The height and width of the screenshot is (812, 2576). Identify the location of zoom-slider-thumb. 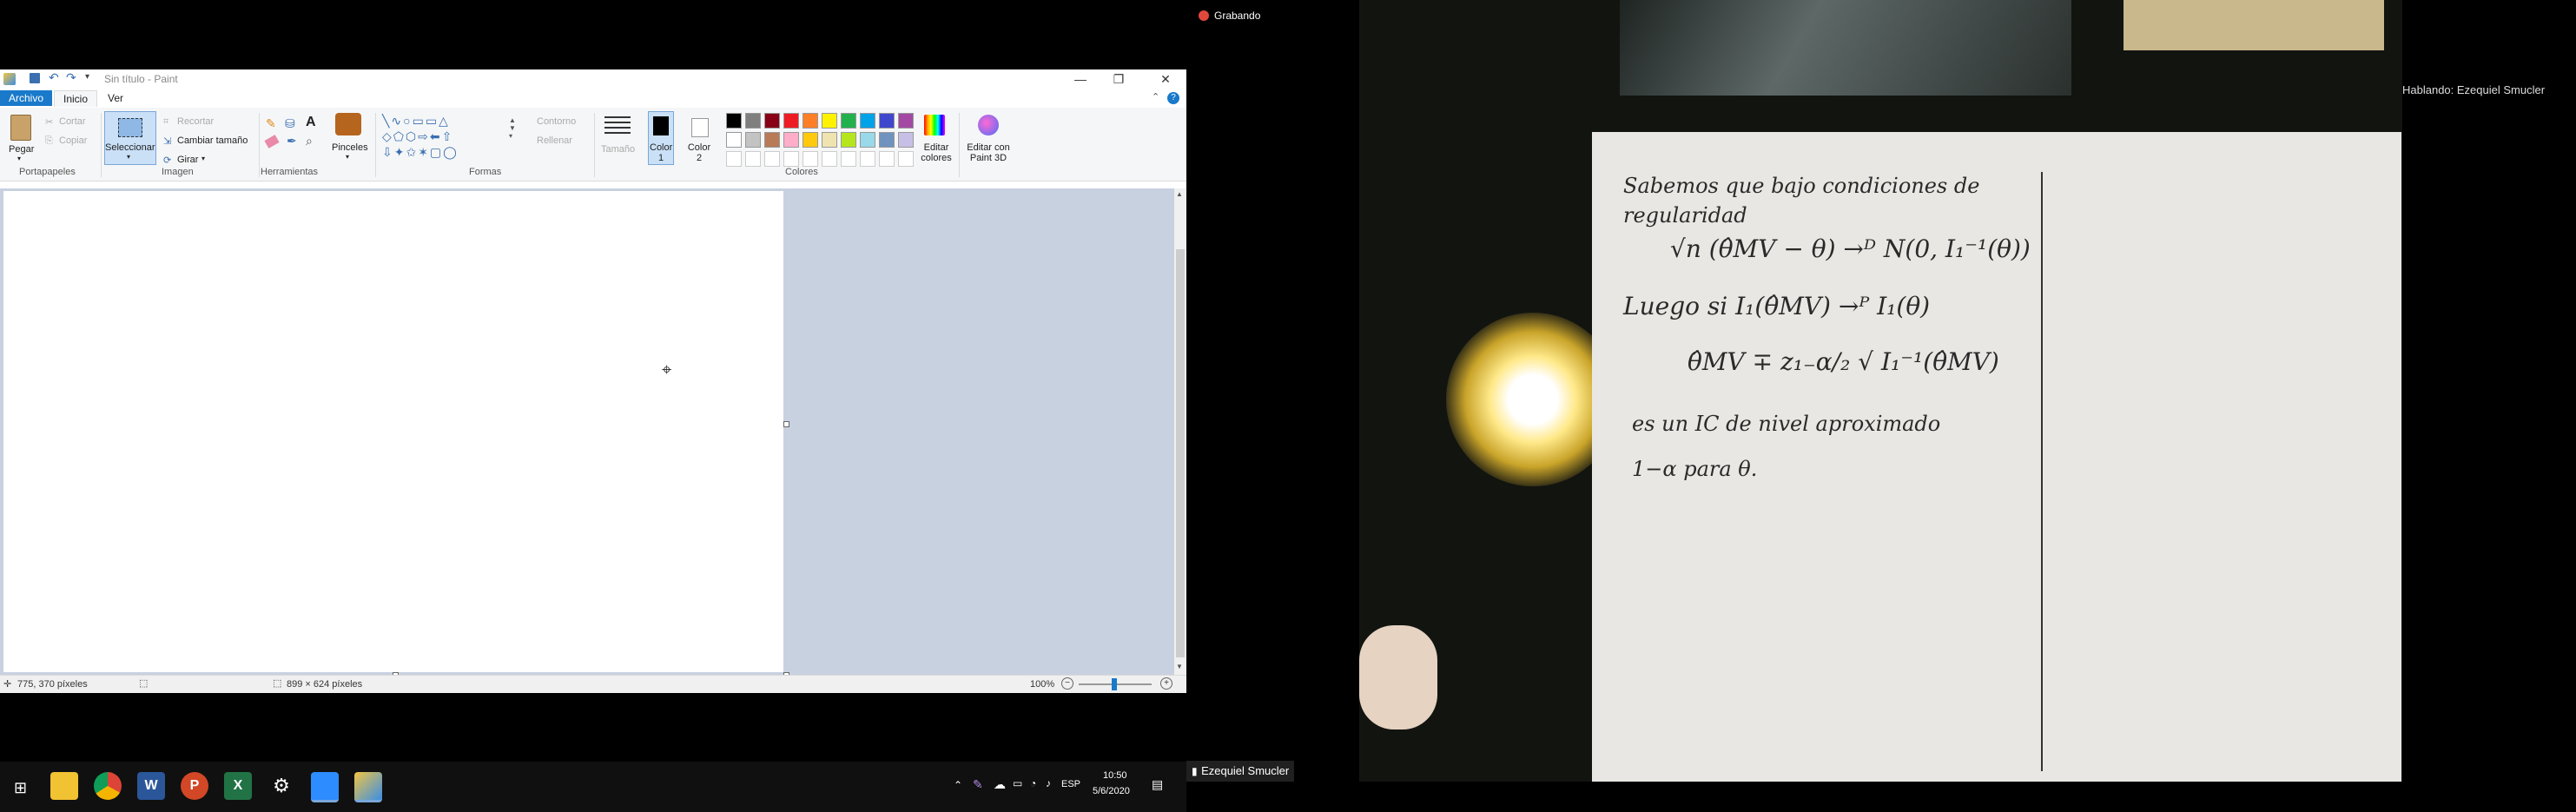
(1114, 684).